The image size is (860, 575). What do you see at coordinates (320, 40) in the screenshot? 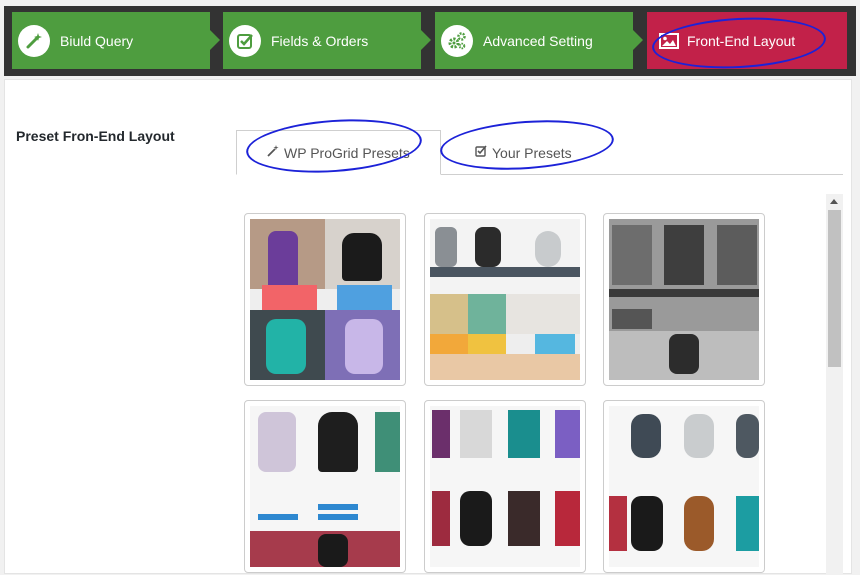
I see `step-label: Fields & Orders` at bounding box center [320, 40].